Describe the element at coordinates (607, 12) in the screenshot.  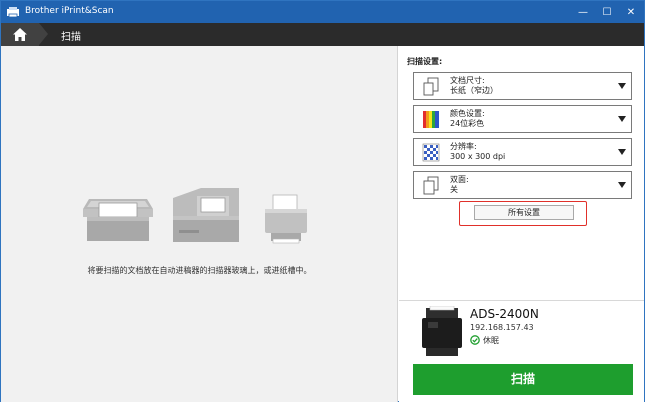
I see `maximize-button: ☐` at that location.